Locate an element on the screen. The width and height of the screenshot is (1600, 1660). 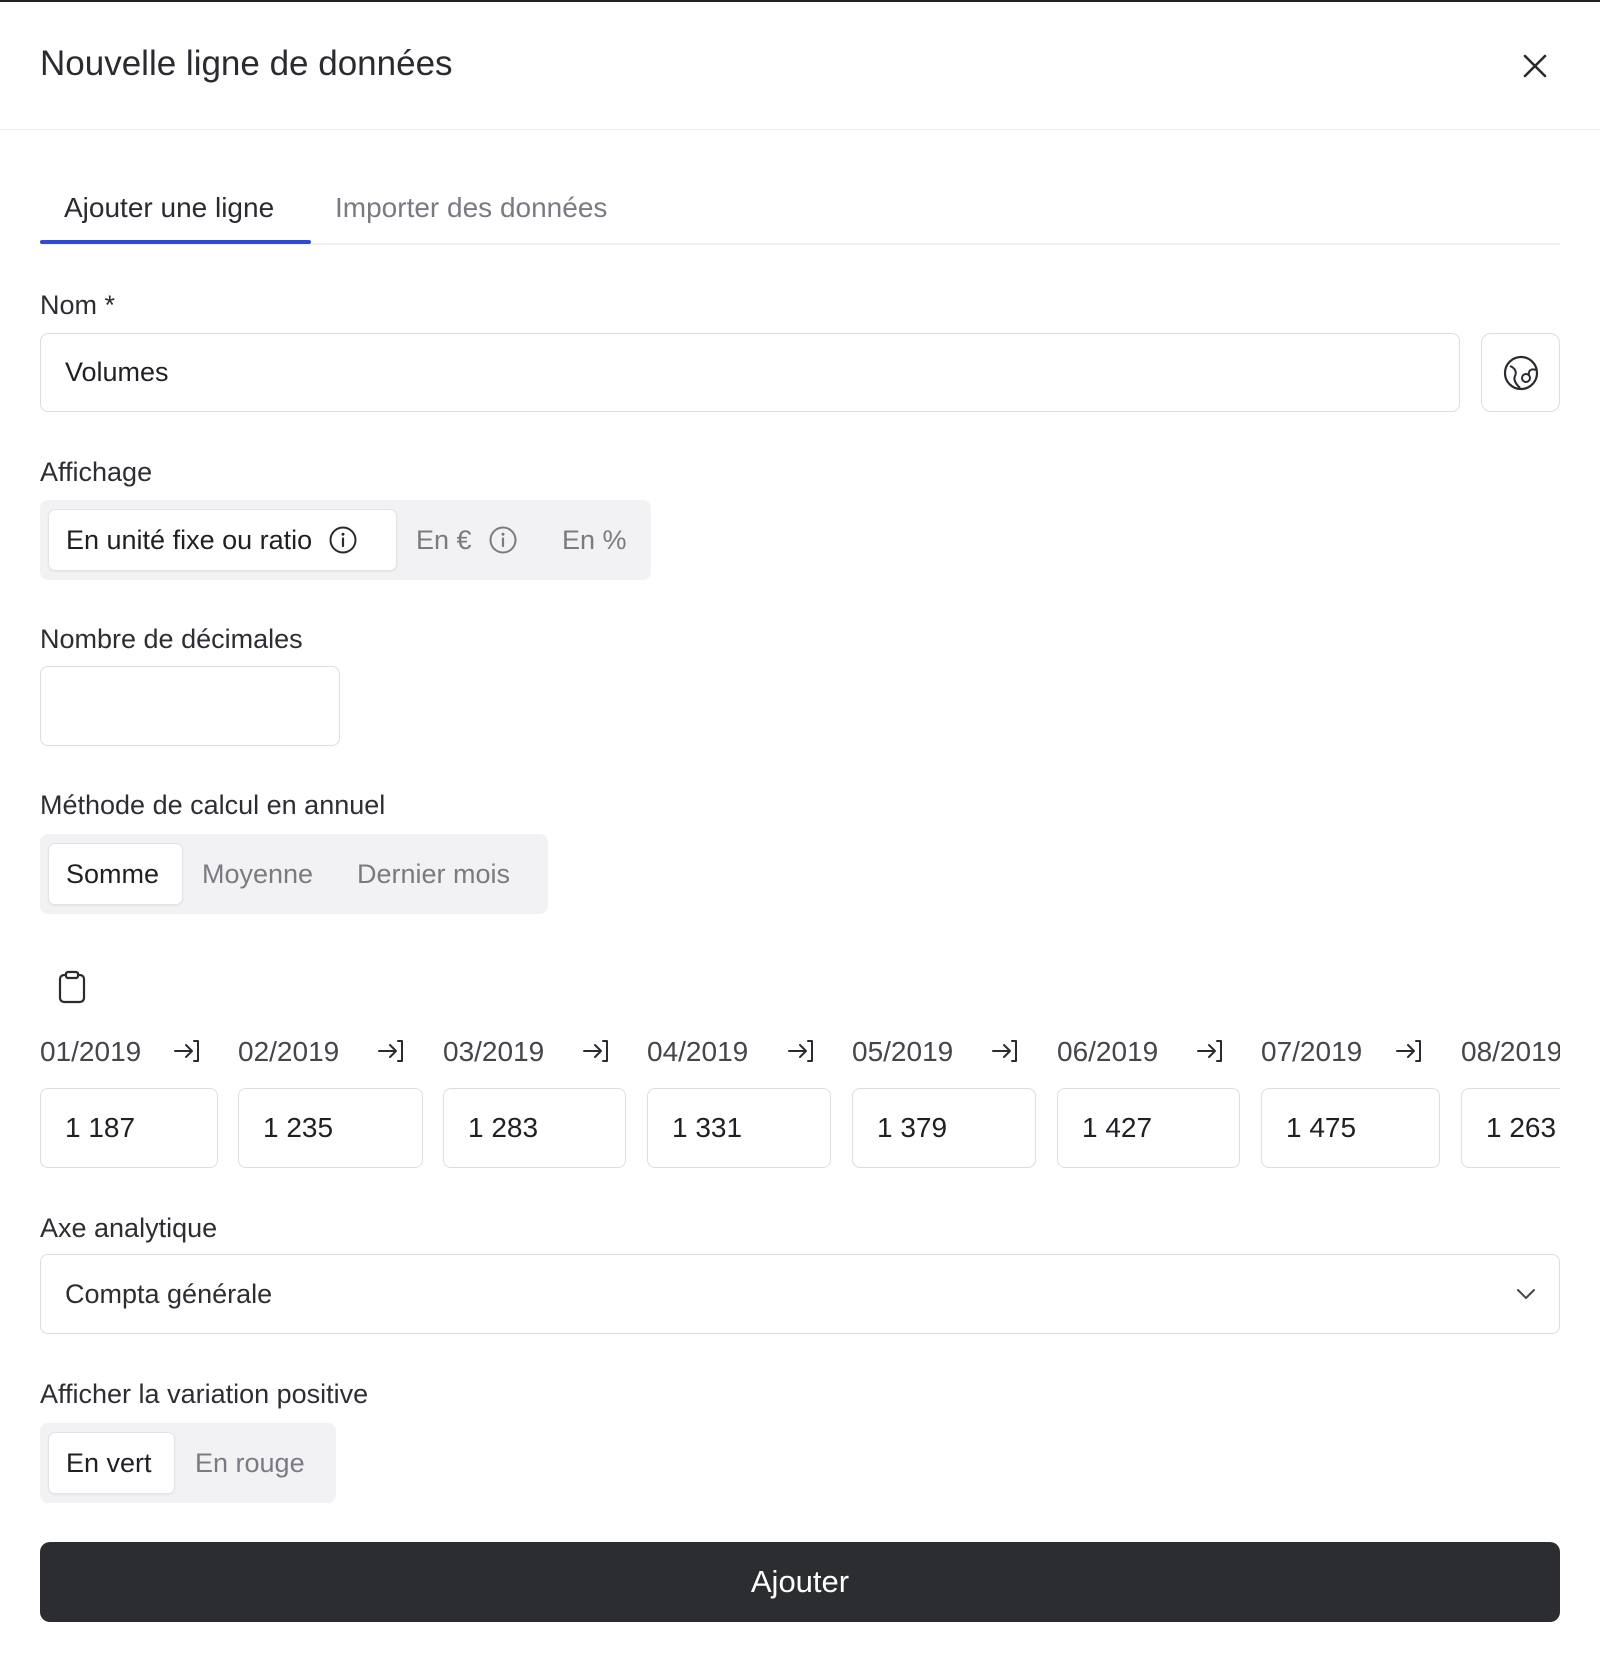
add-button: Ajouter is located at coordinates (800, 1582).